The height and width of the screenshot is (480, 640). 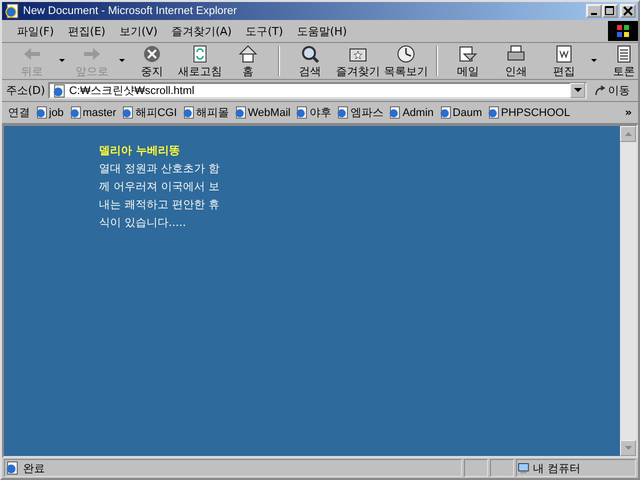 What do you see at coordinates (35, 31) in the screenshot?
I see `menu-item: 파일(F)` at bounding box center [35, 31].